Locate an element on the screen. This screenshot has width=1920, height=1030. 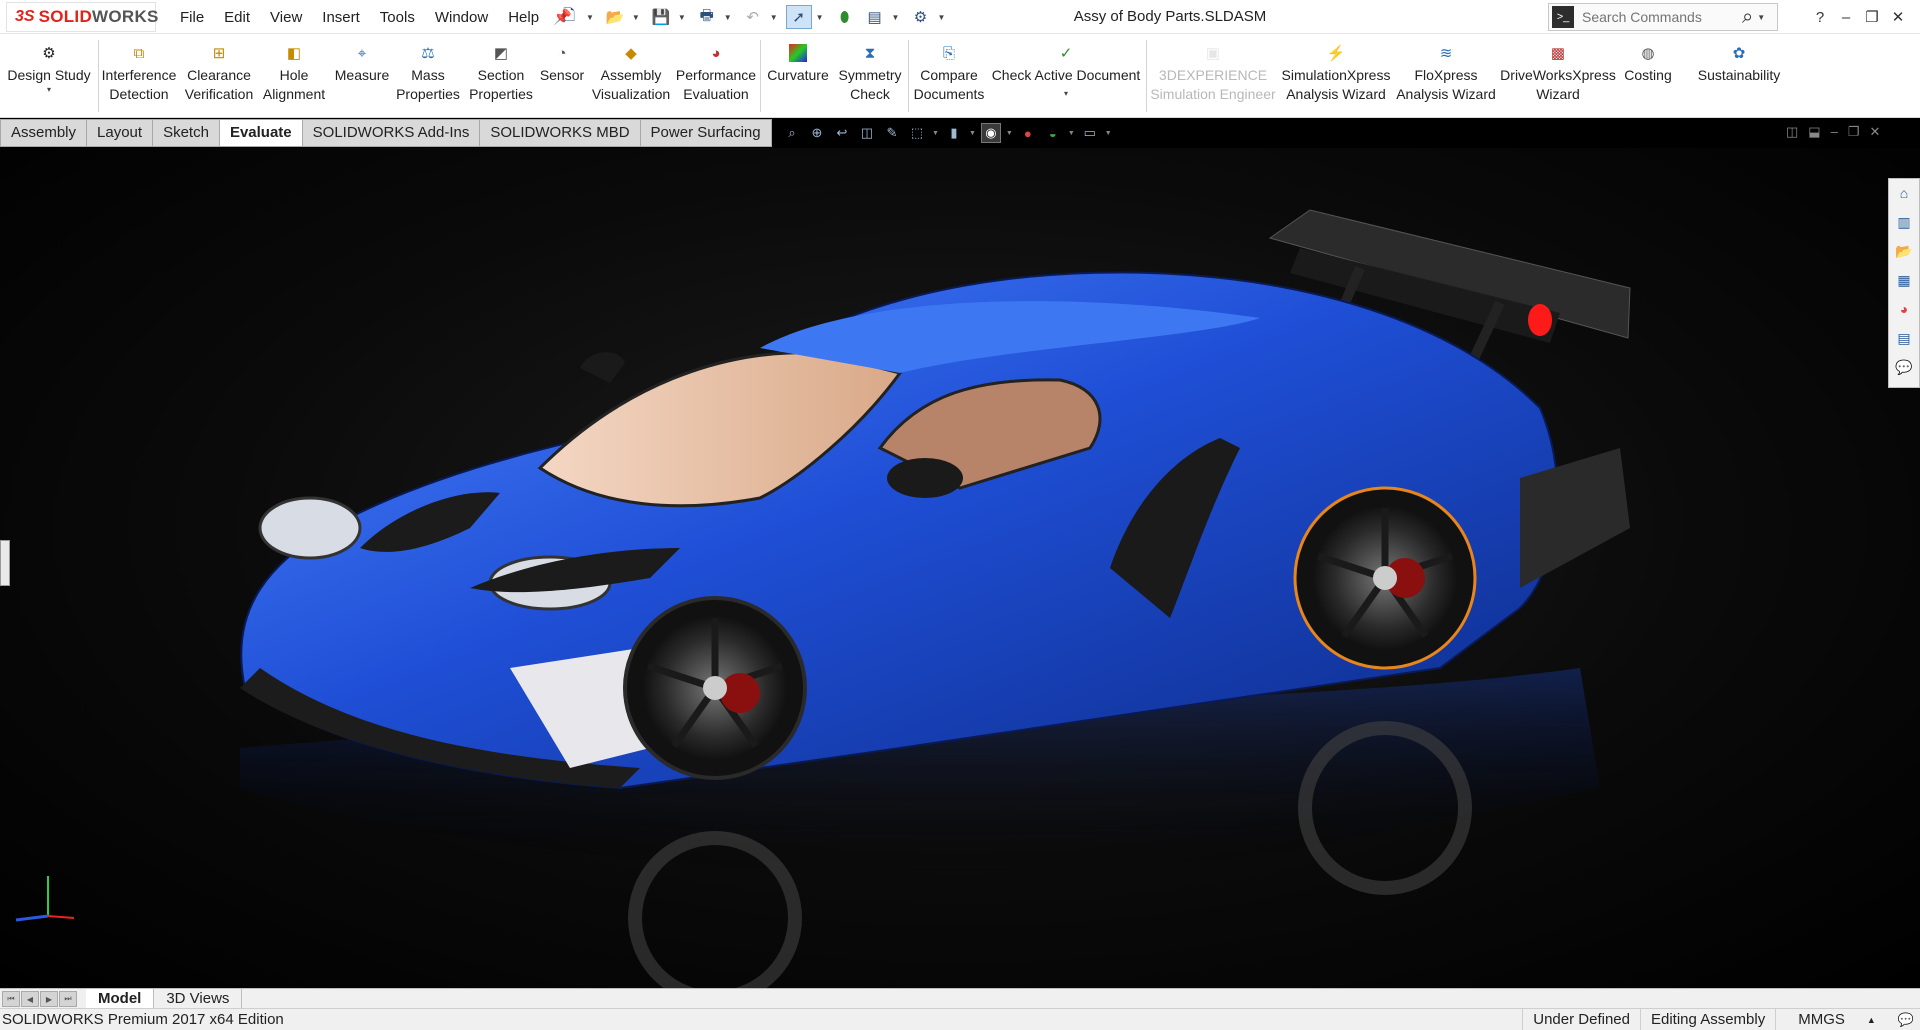
traffic-light-icon: ⬮ is located at coordinates (845, 17).